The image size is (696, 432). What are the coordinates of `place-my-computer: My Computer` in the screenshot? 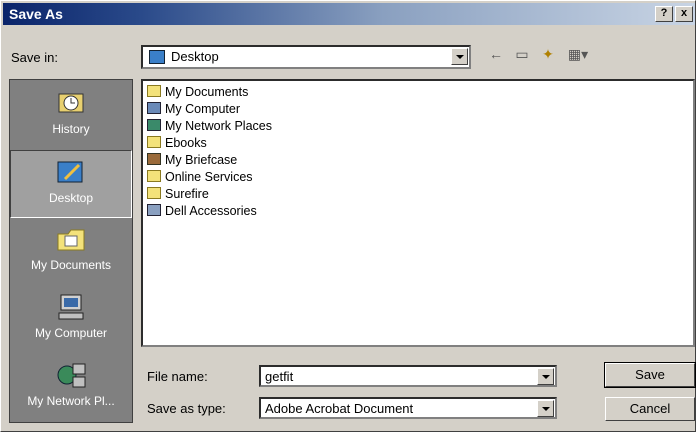 It's located at (71, 320).